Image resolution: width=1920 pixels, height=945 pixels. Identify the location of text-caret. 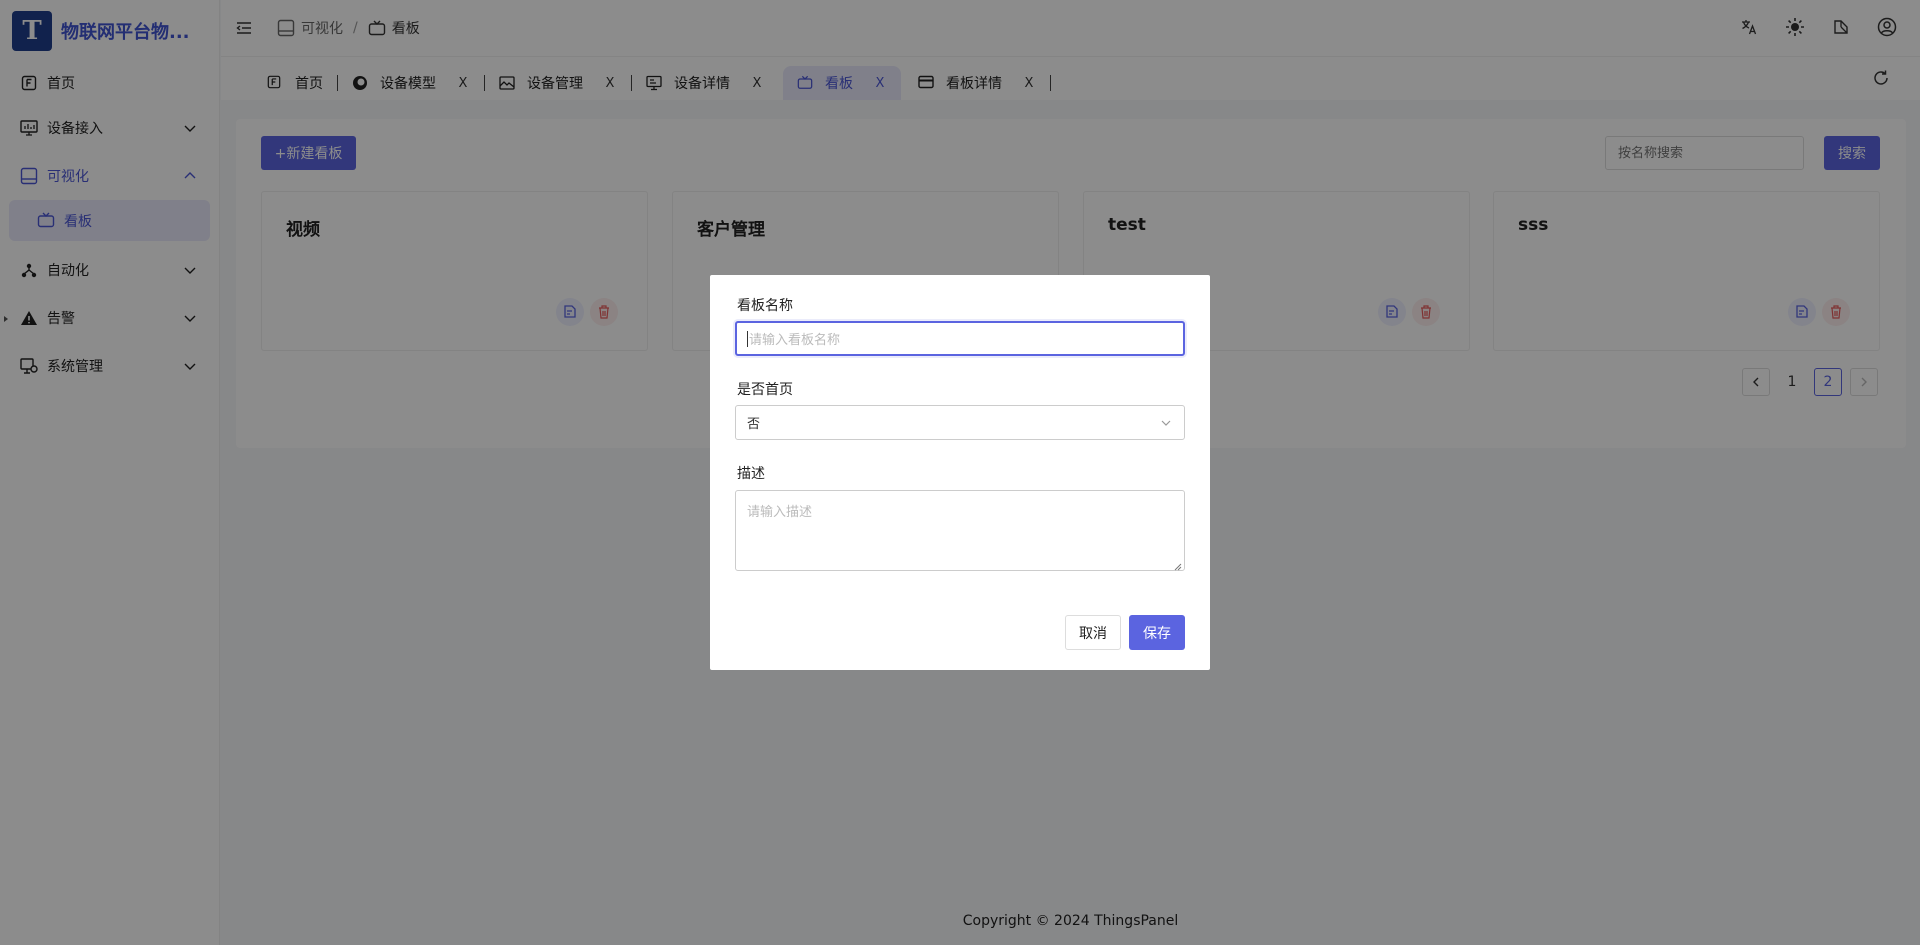
(747, 338).